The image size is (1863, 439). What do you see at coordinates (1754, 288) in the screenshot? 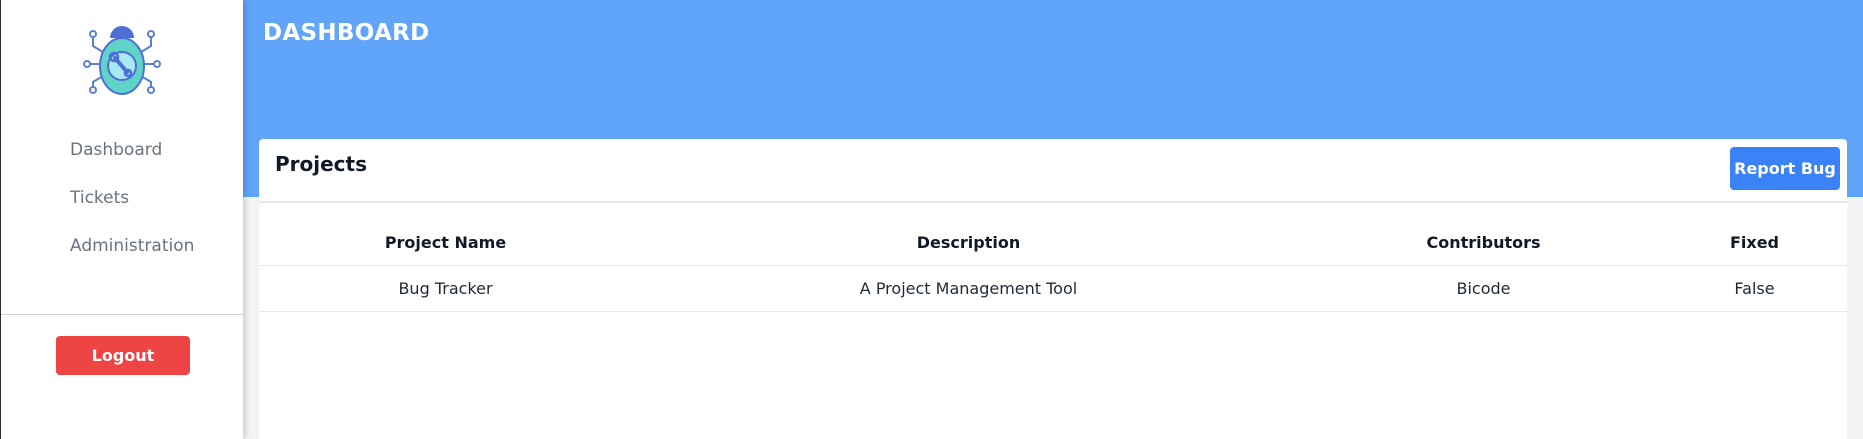
I see `cell-fixed: False` at bounding box center [1754, 288].